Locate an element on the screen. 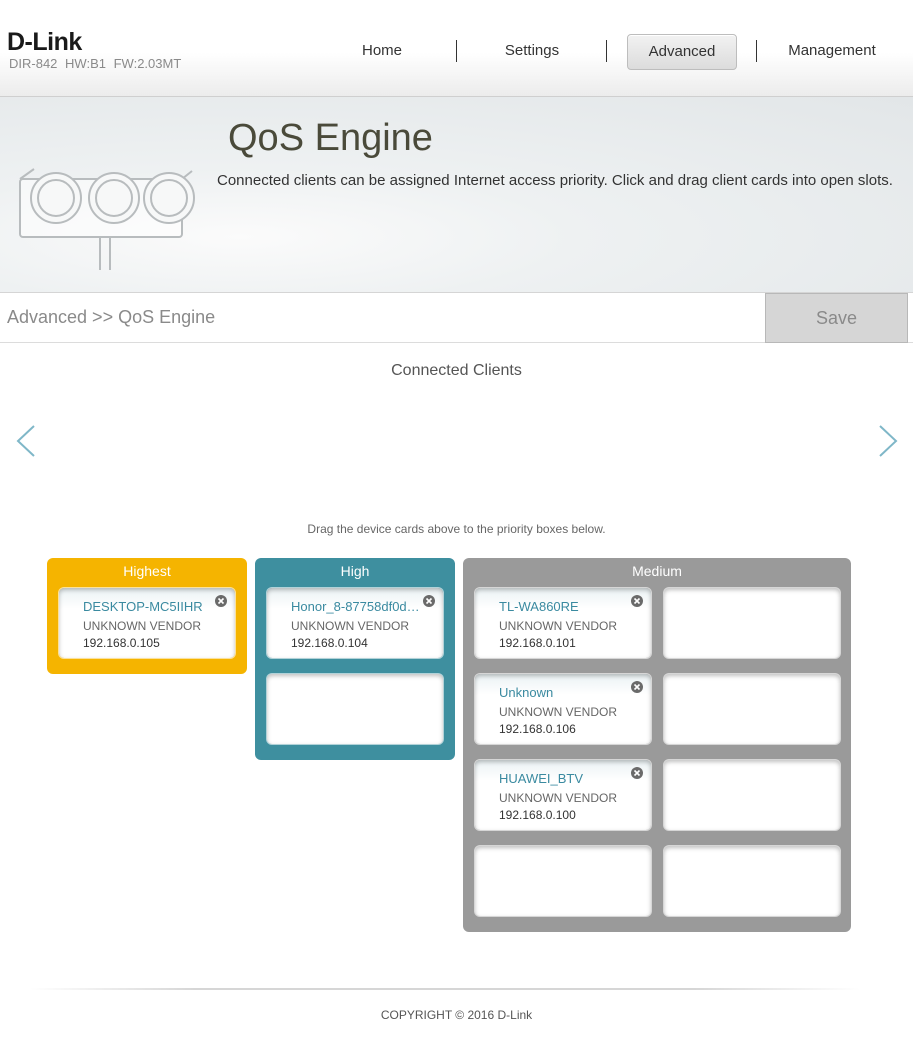  client-name: TL-WA860RE is located at coordinates (539, 606).